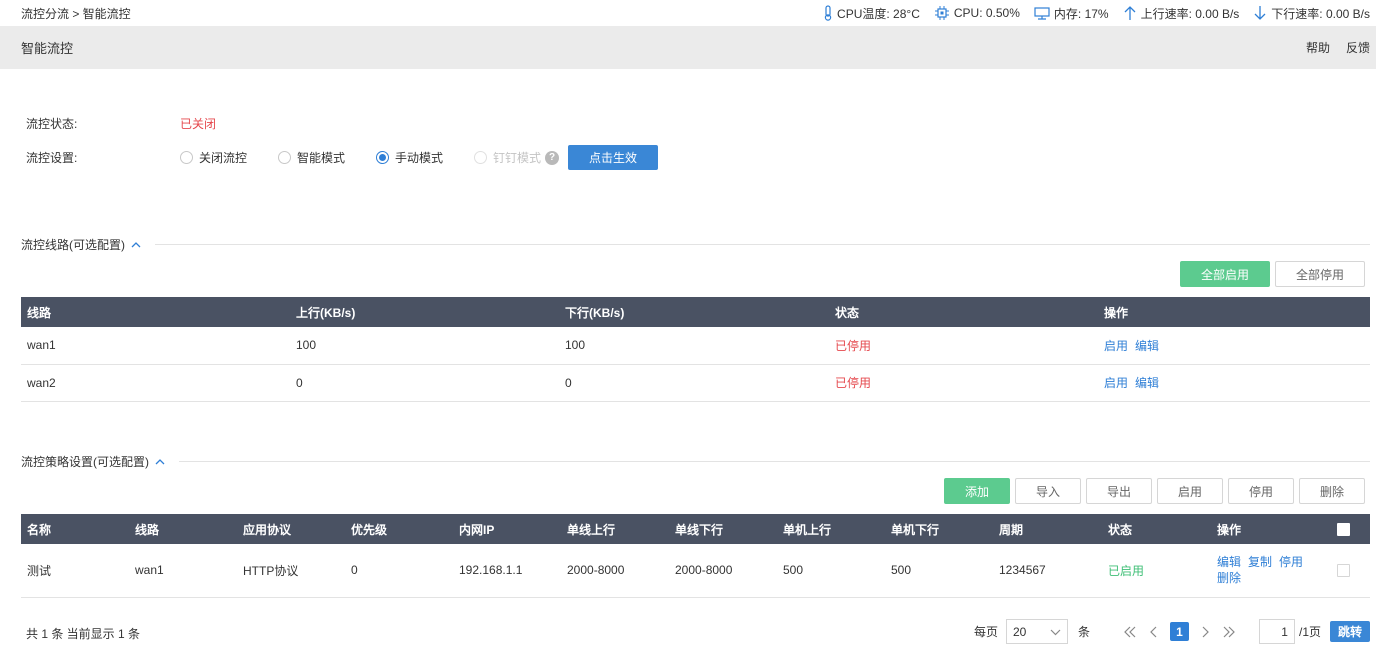 The height and width of the screenshot is (671, 1376). What do you see at coordinates (477, 529) in the screenshot?
I see `column-header: 内网IP` at bounding box center [477, 529].